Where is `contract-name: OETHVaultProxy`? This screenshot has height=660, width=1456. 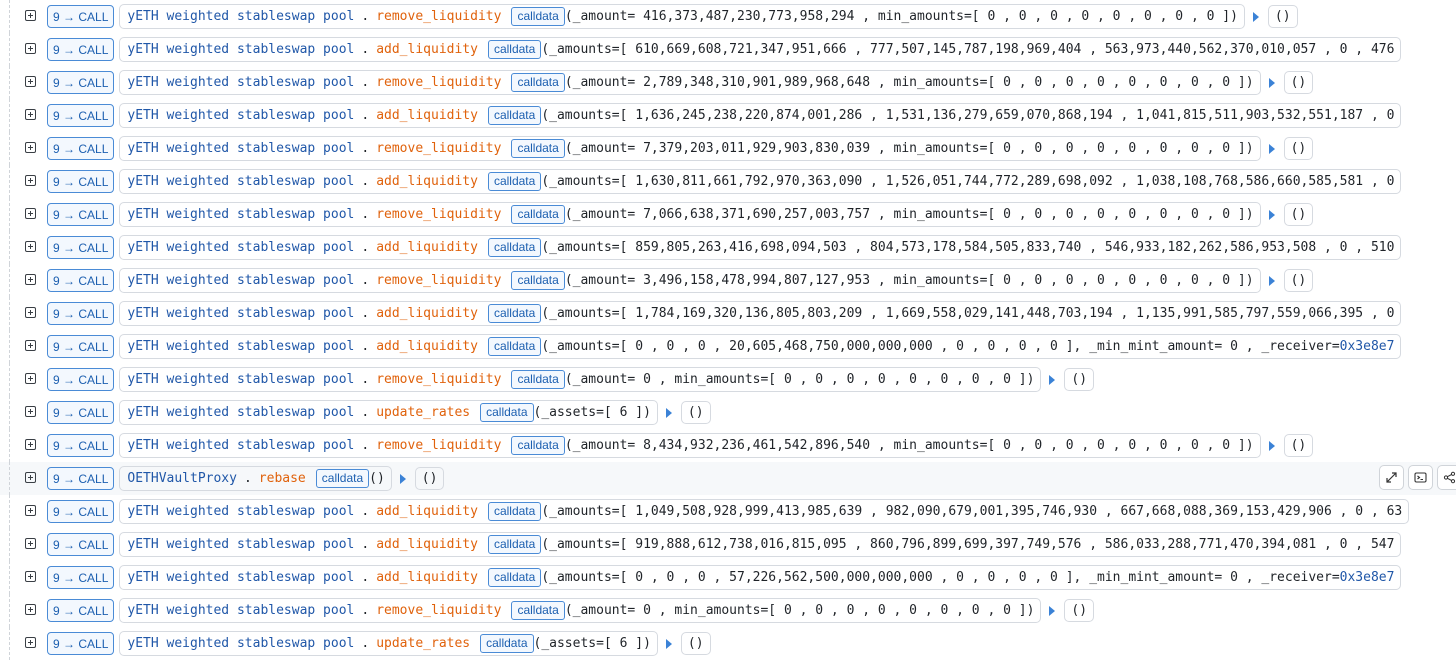 contract-name: OETHVaultProxy is located at coordinates (182, 478).